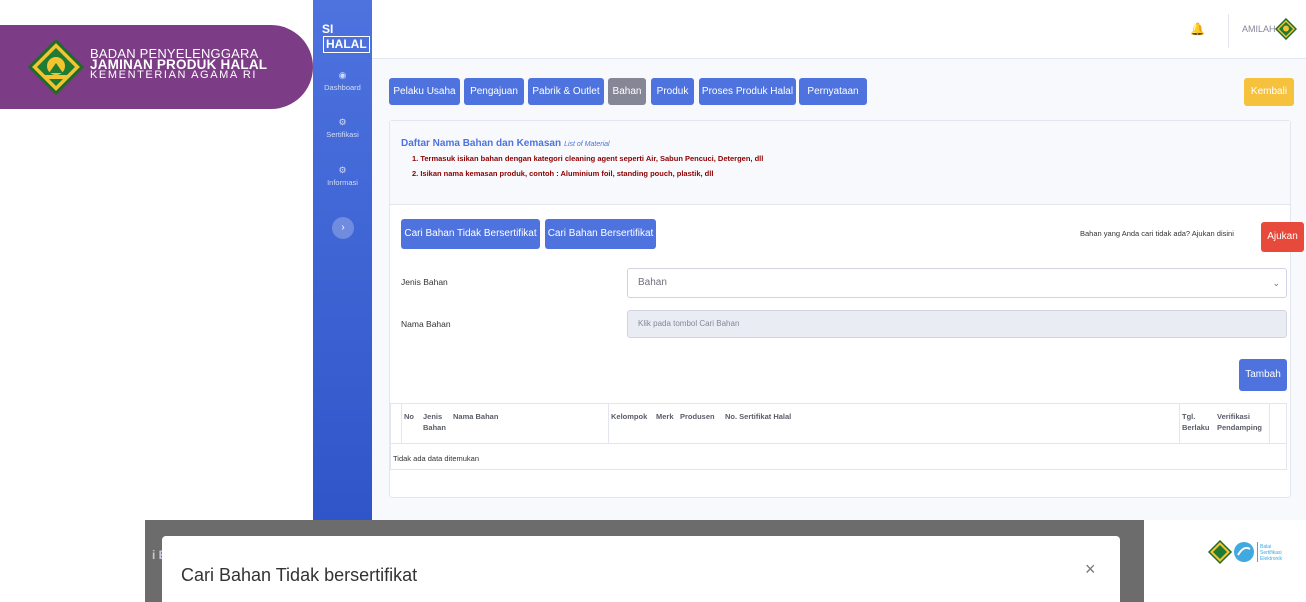 The height and width of the screenshot is (602, 1306). I want to click on sihalal-logo: SIHALAL, so click(346, 37).